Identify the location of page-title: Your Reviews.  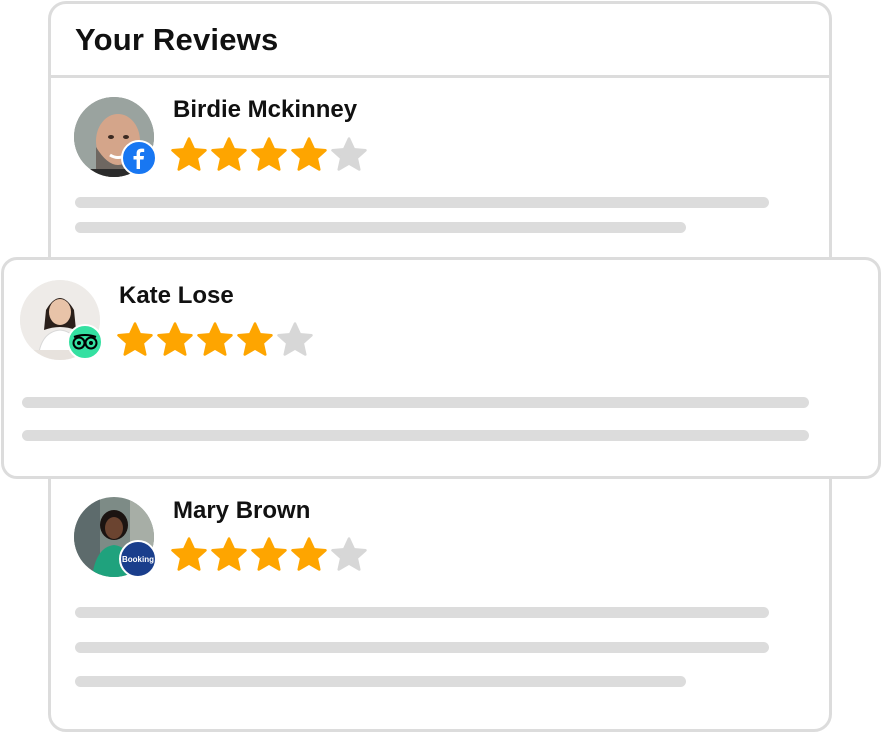
(177, 39).